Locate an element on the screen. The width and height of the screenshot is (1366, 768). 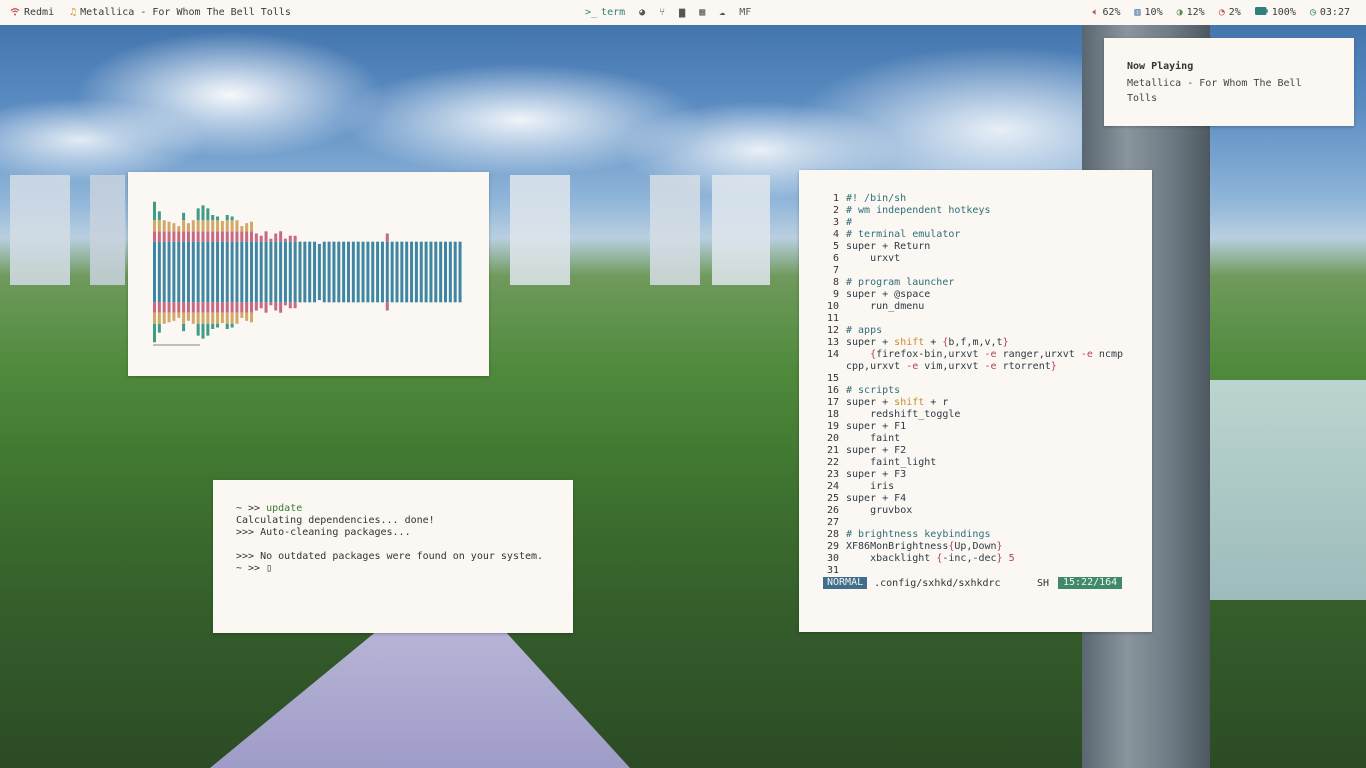
line-number: 4 is located at coordinates (835, 234).